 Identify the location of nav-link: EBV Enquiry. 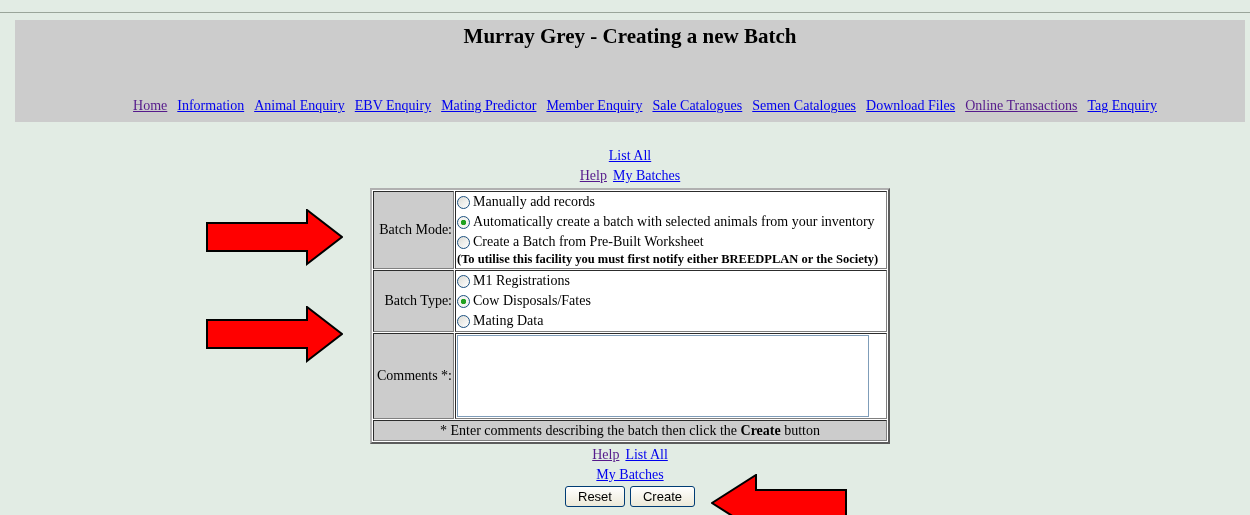
(393, 106).